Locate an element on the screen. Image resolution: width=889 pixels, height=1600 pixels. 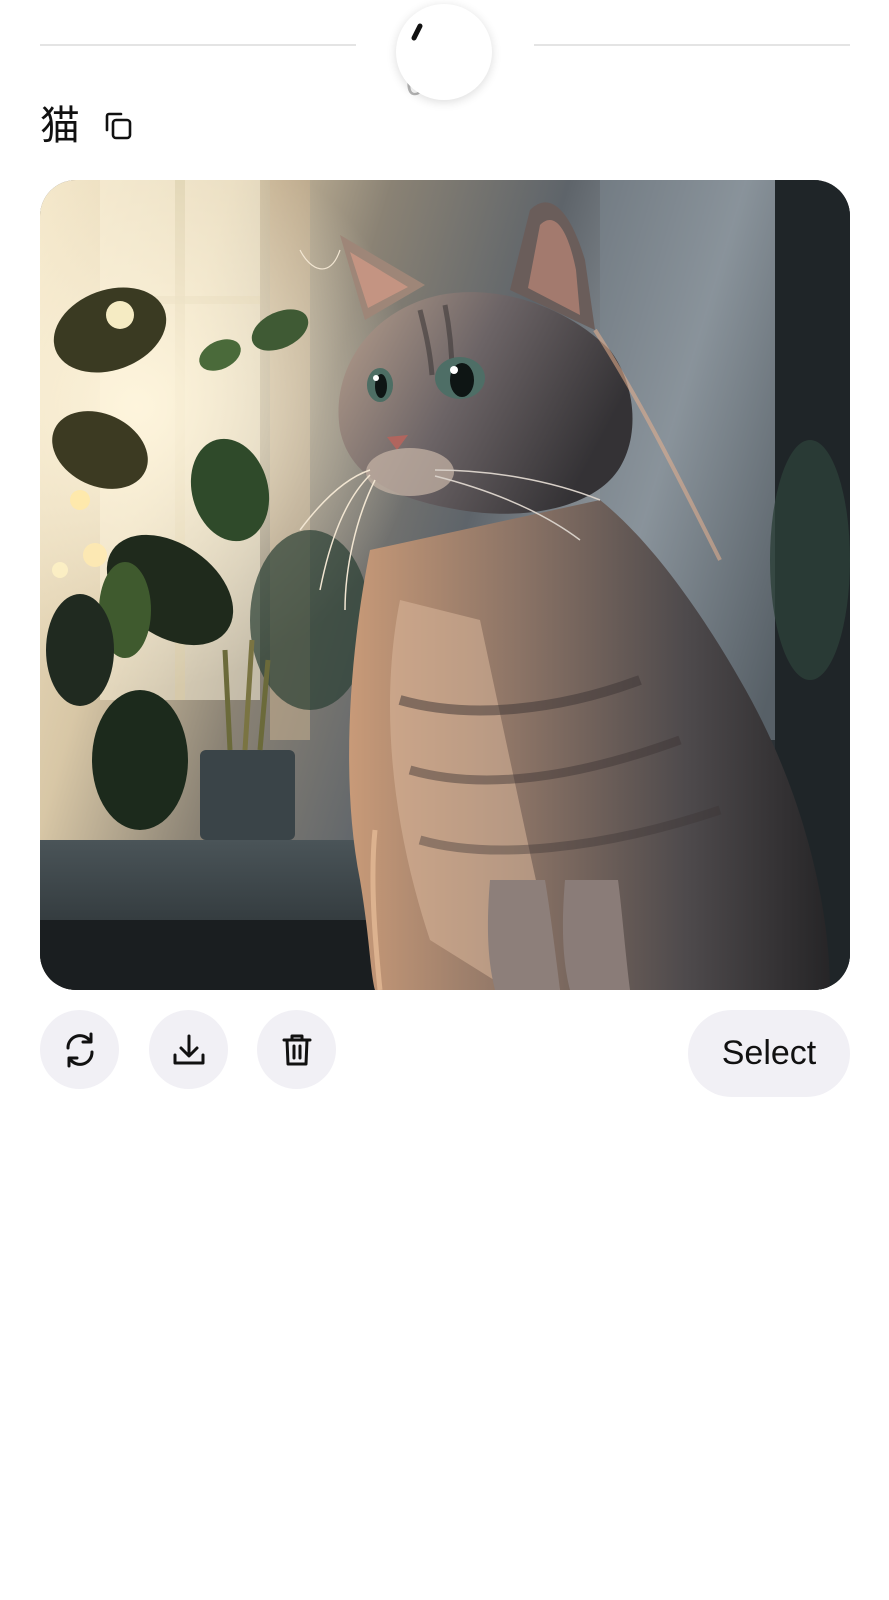
regenerate-button is located at coordinates (79, 1049).